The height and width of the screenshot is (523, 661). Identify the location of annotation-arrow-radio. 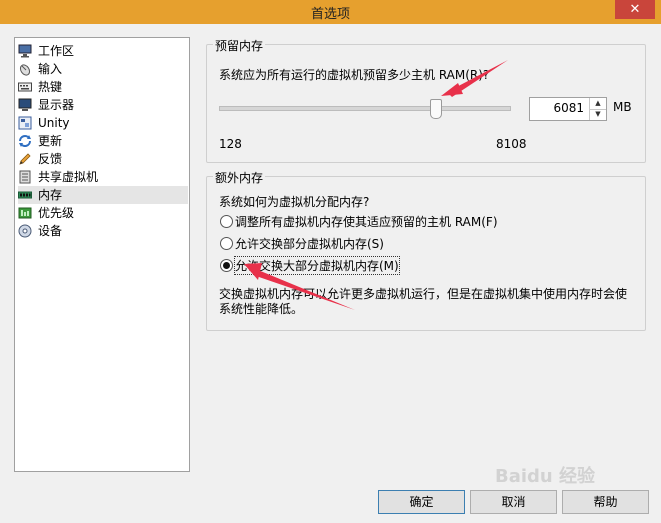
(305, 290).